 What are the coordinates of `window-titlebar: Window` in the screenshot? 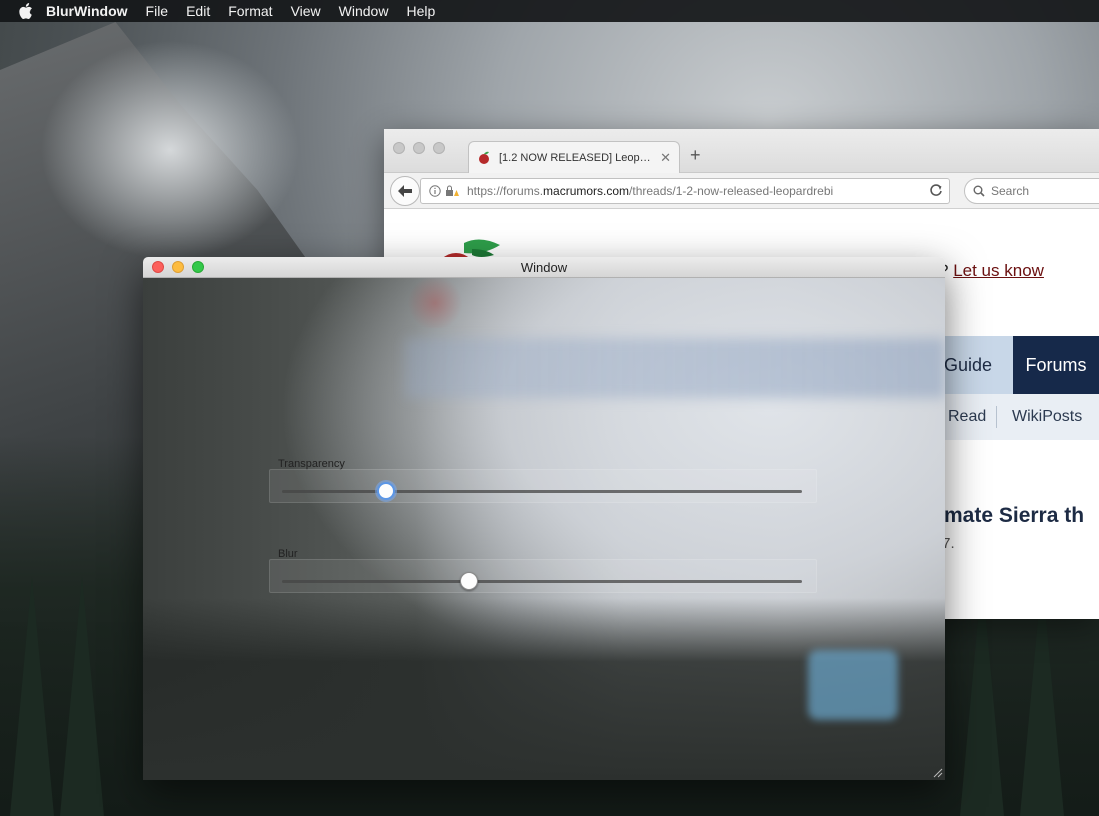 It's located at (544, 267).